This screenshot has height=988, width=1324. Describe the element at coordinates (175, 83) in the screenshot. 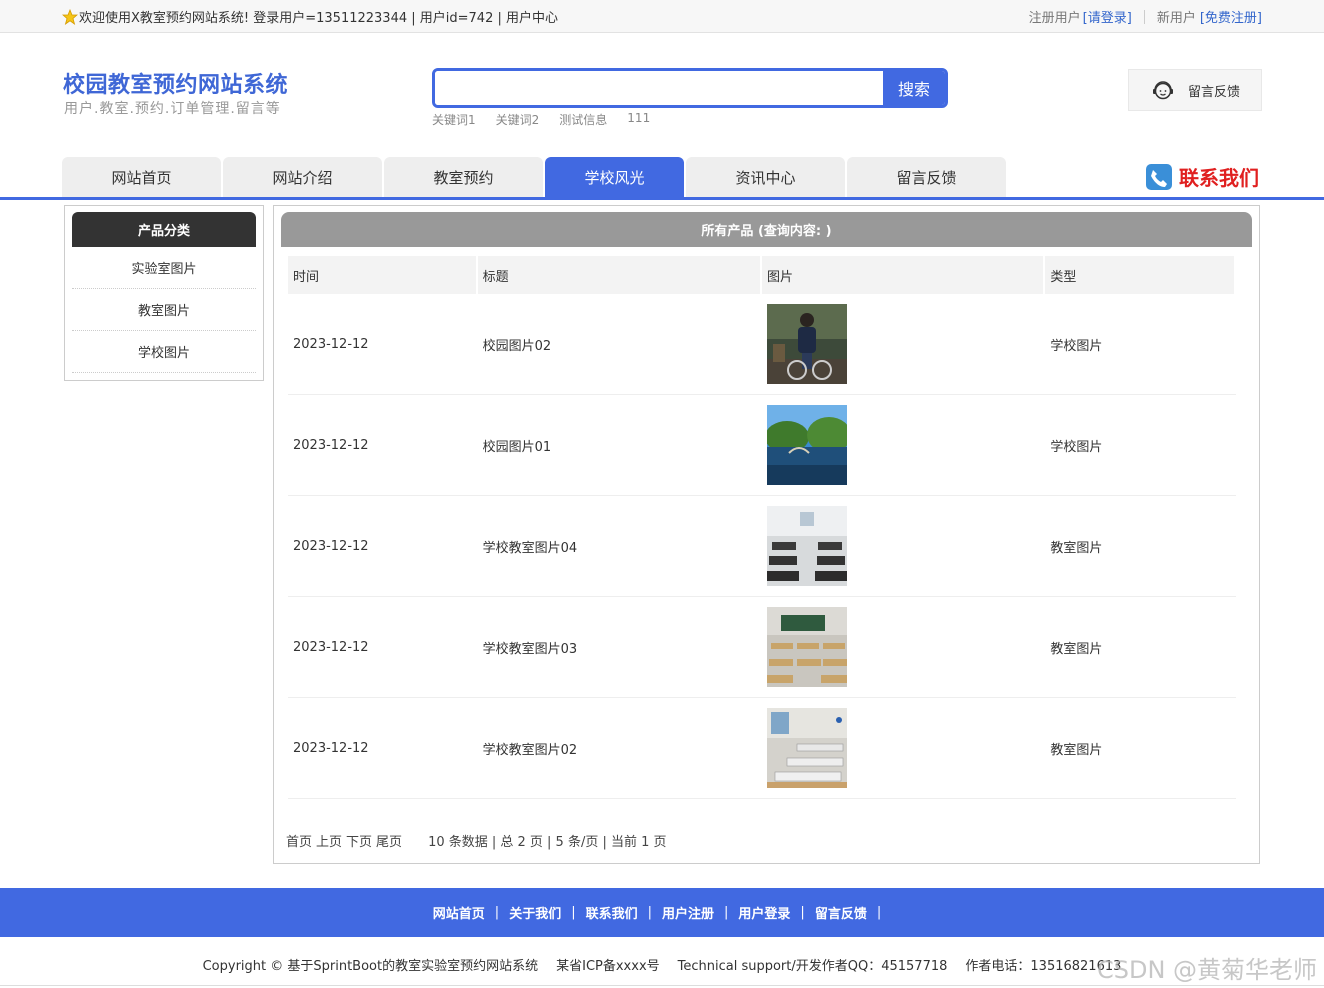

I see `site-title: 校园教室预约网站系统` at that location.